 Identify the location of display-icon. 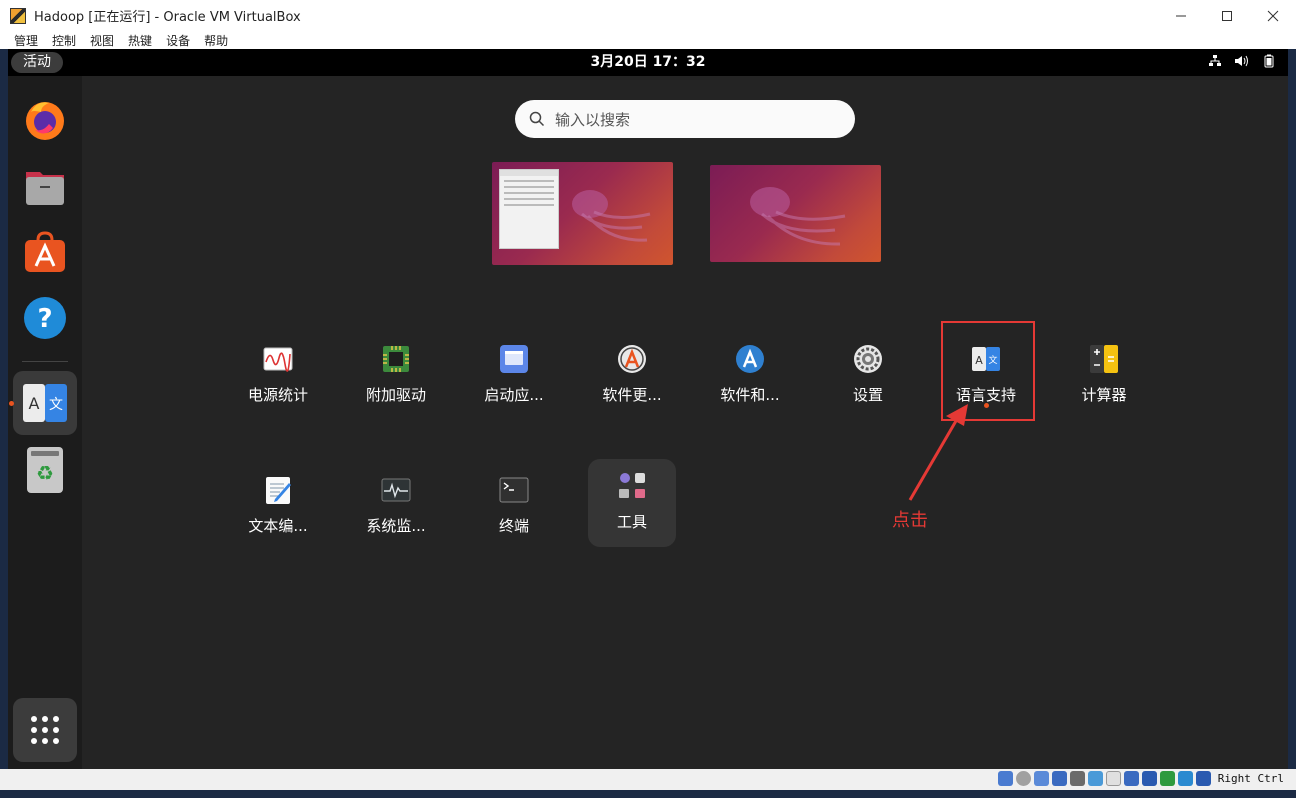
(1113, 778).